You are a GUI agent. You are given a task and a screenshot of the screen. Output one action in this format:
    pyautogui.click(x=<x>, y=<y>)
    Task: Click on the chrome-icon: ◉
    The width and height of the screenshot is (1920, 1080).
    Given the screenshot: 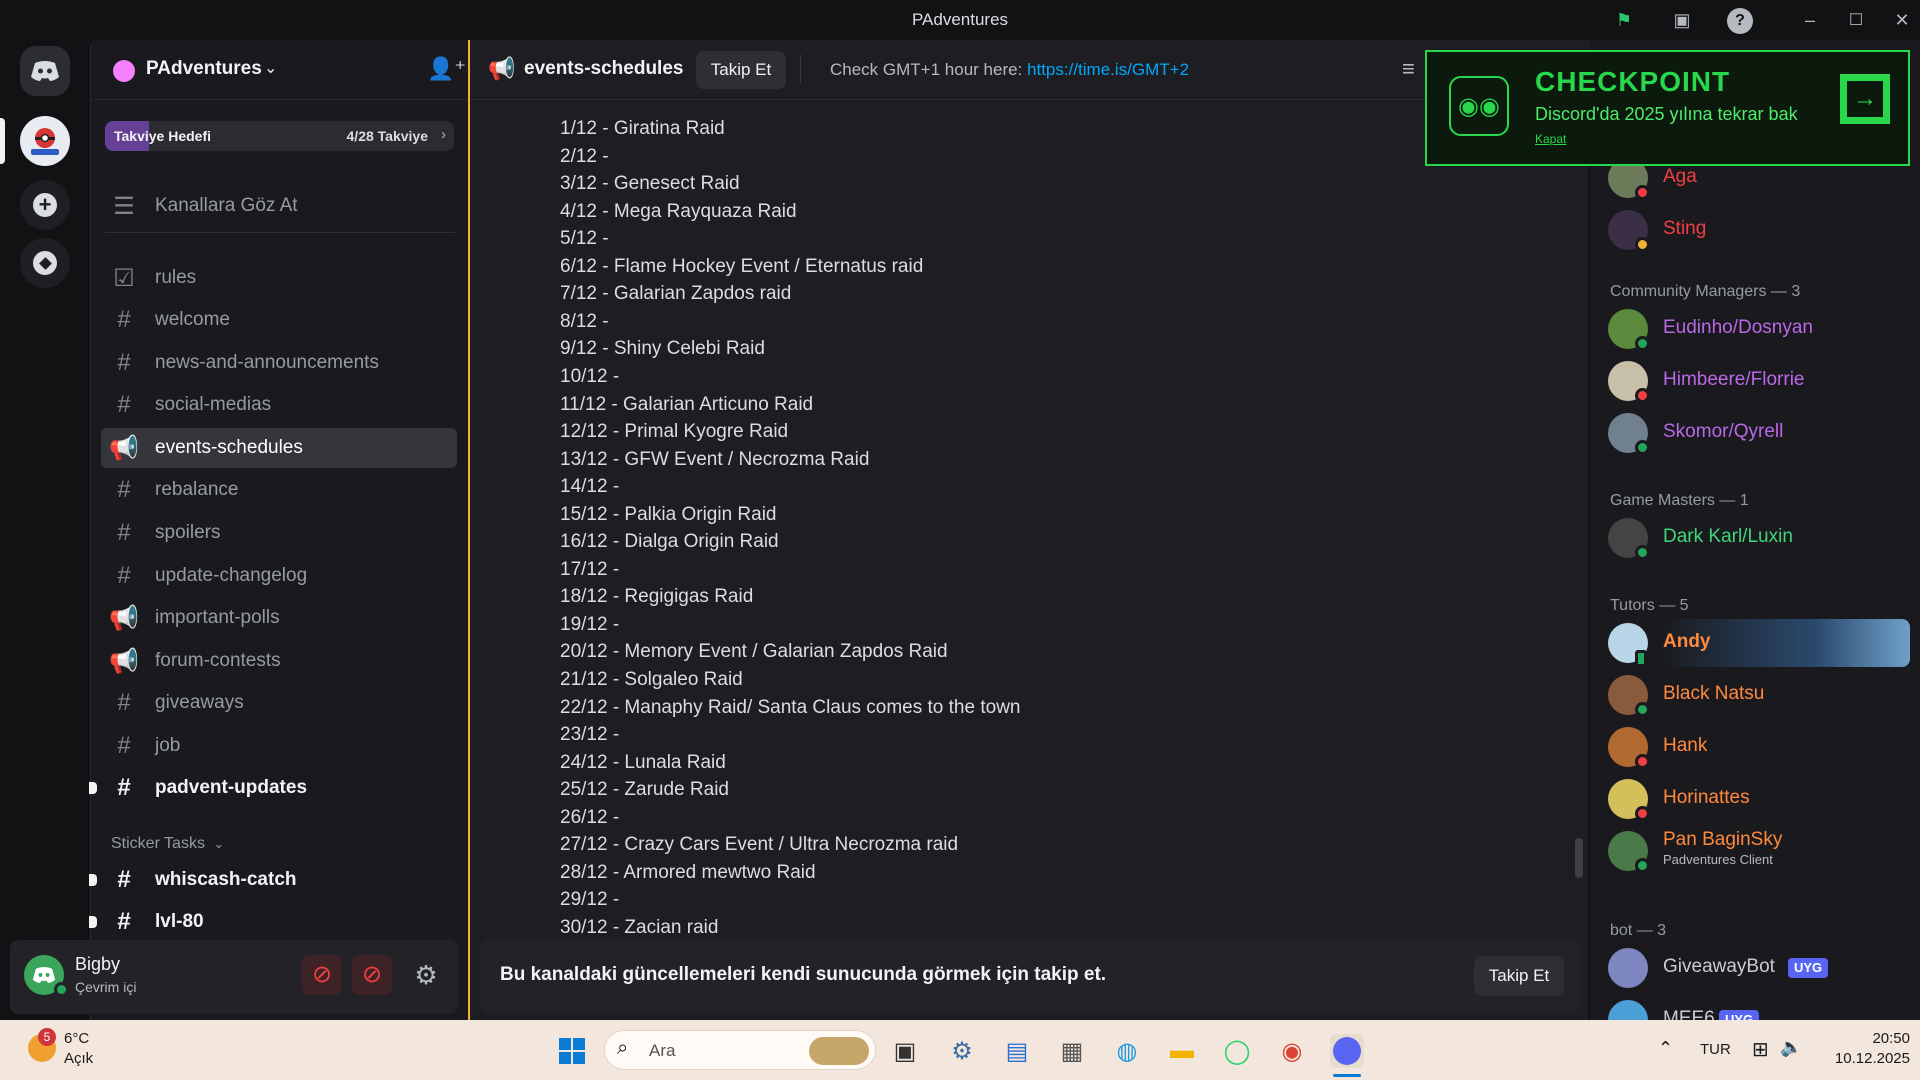 What is the action you would take?
    pyautogui.click(x=1292, y=1051)
    